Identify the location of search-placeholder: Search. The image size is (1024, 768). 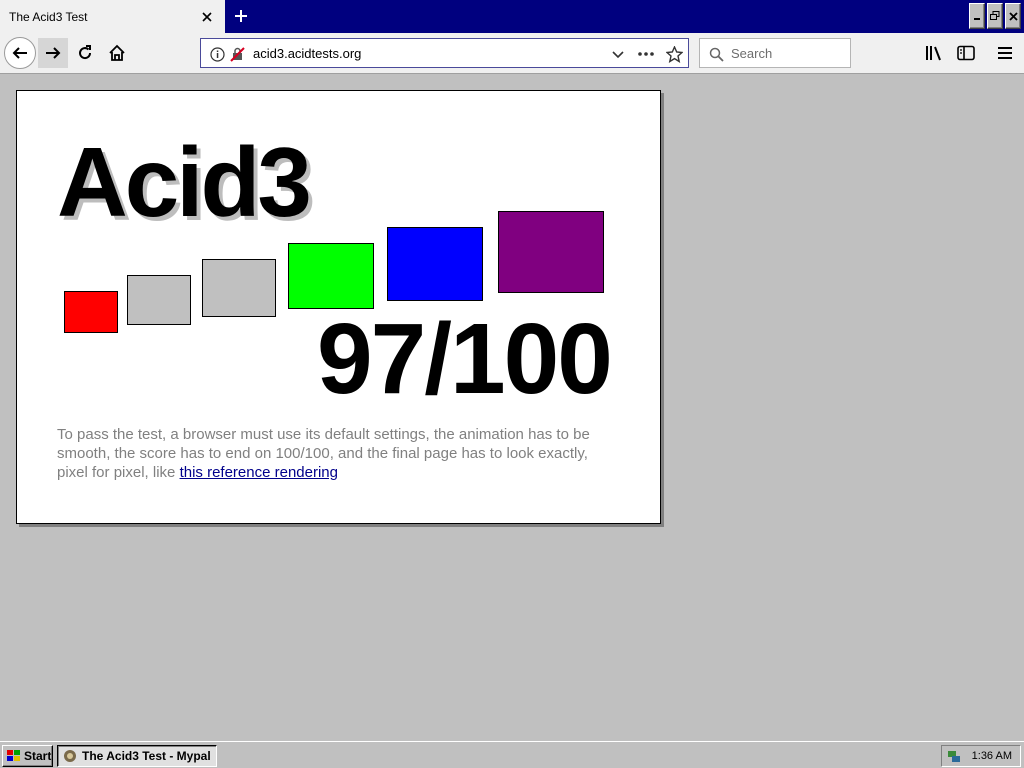
(752, 53).